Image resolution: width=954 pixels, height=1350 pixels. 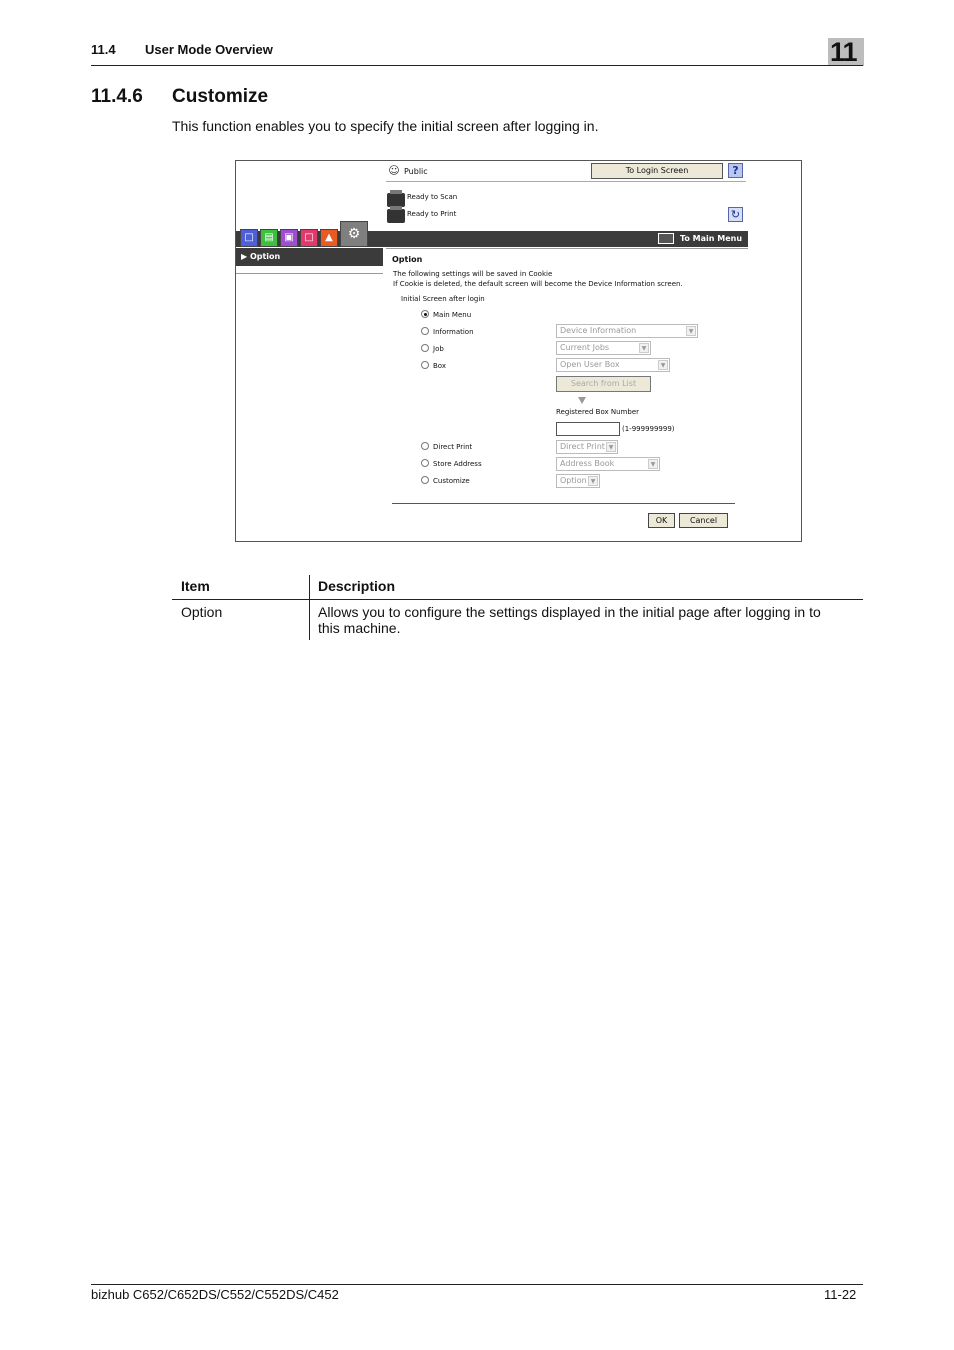 I want to click on option-label: Store Address, so click(x=457, y=464).